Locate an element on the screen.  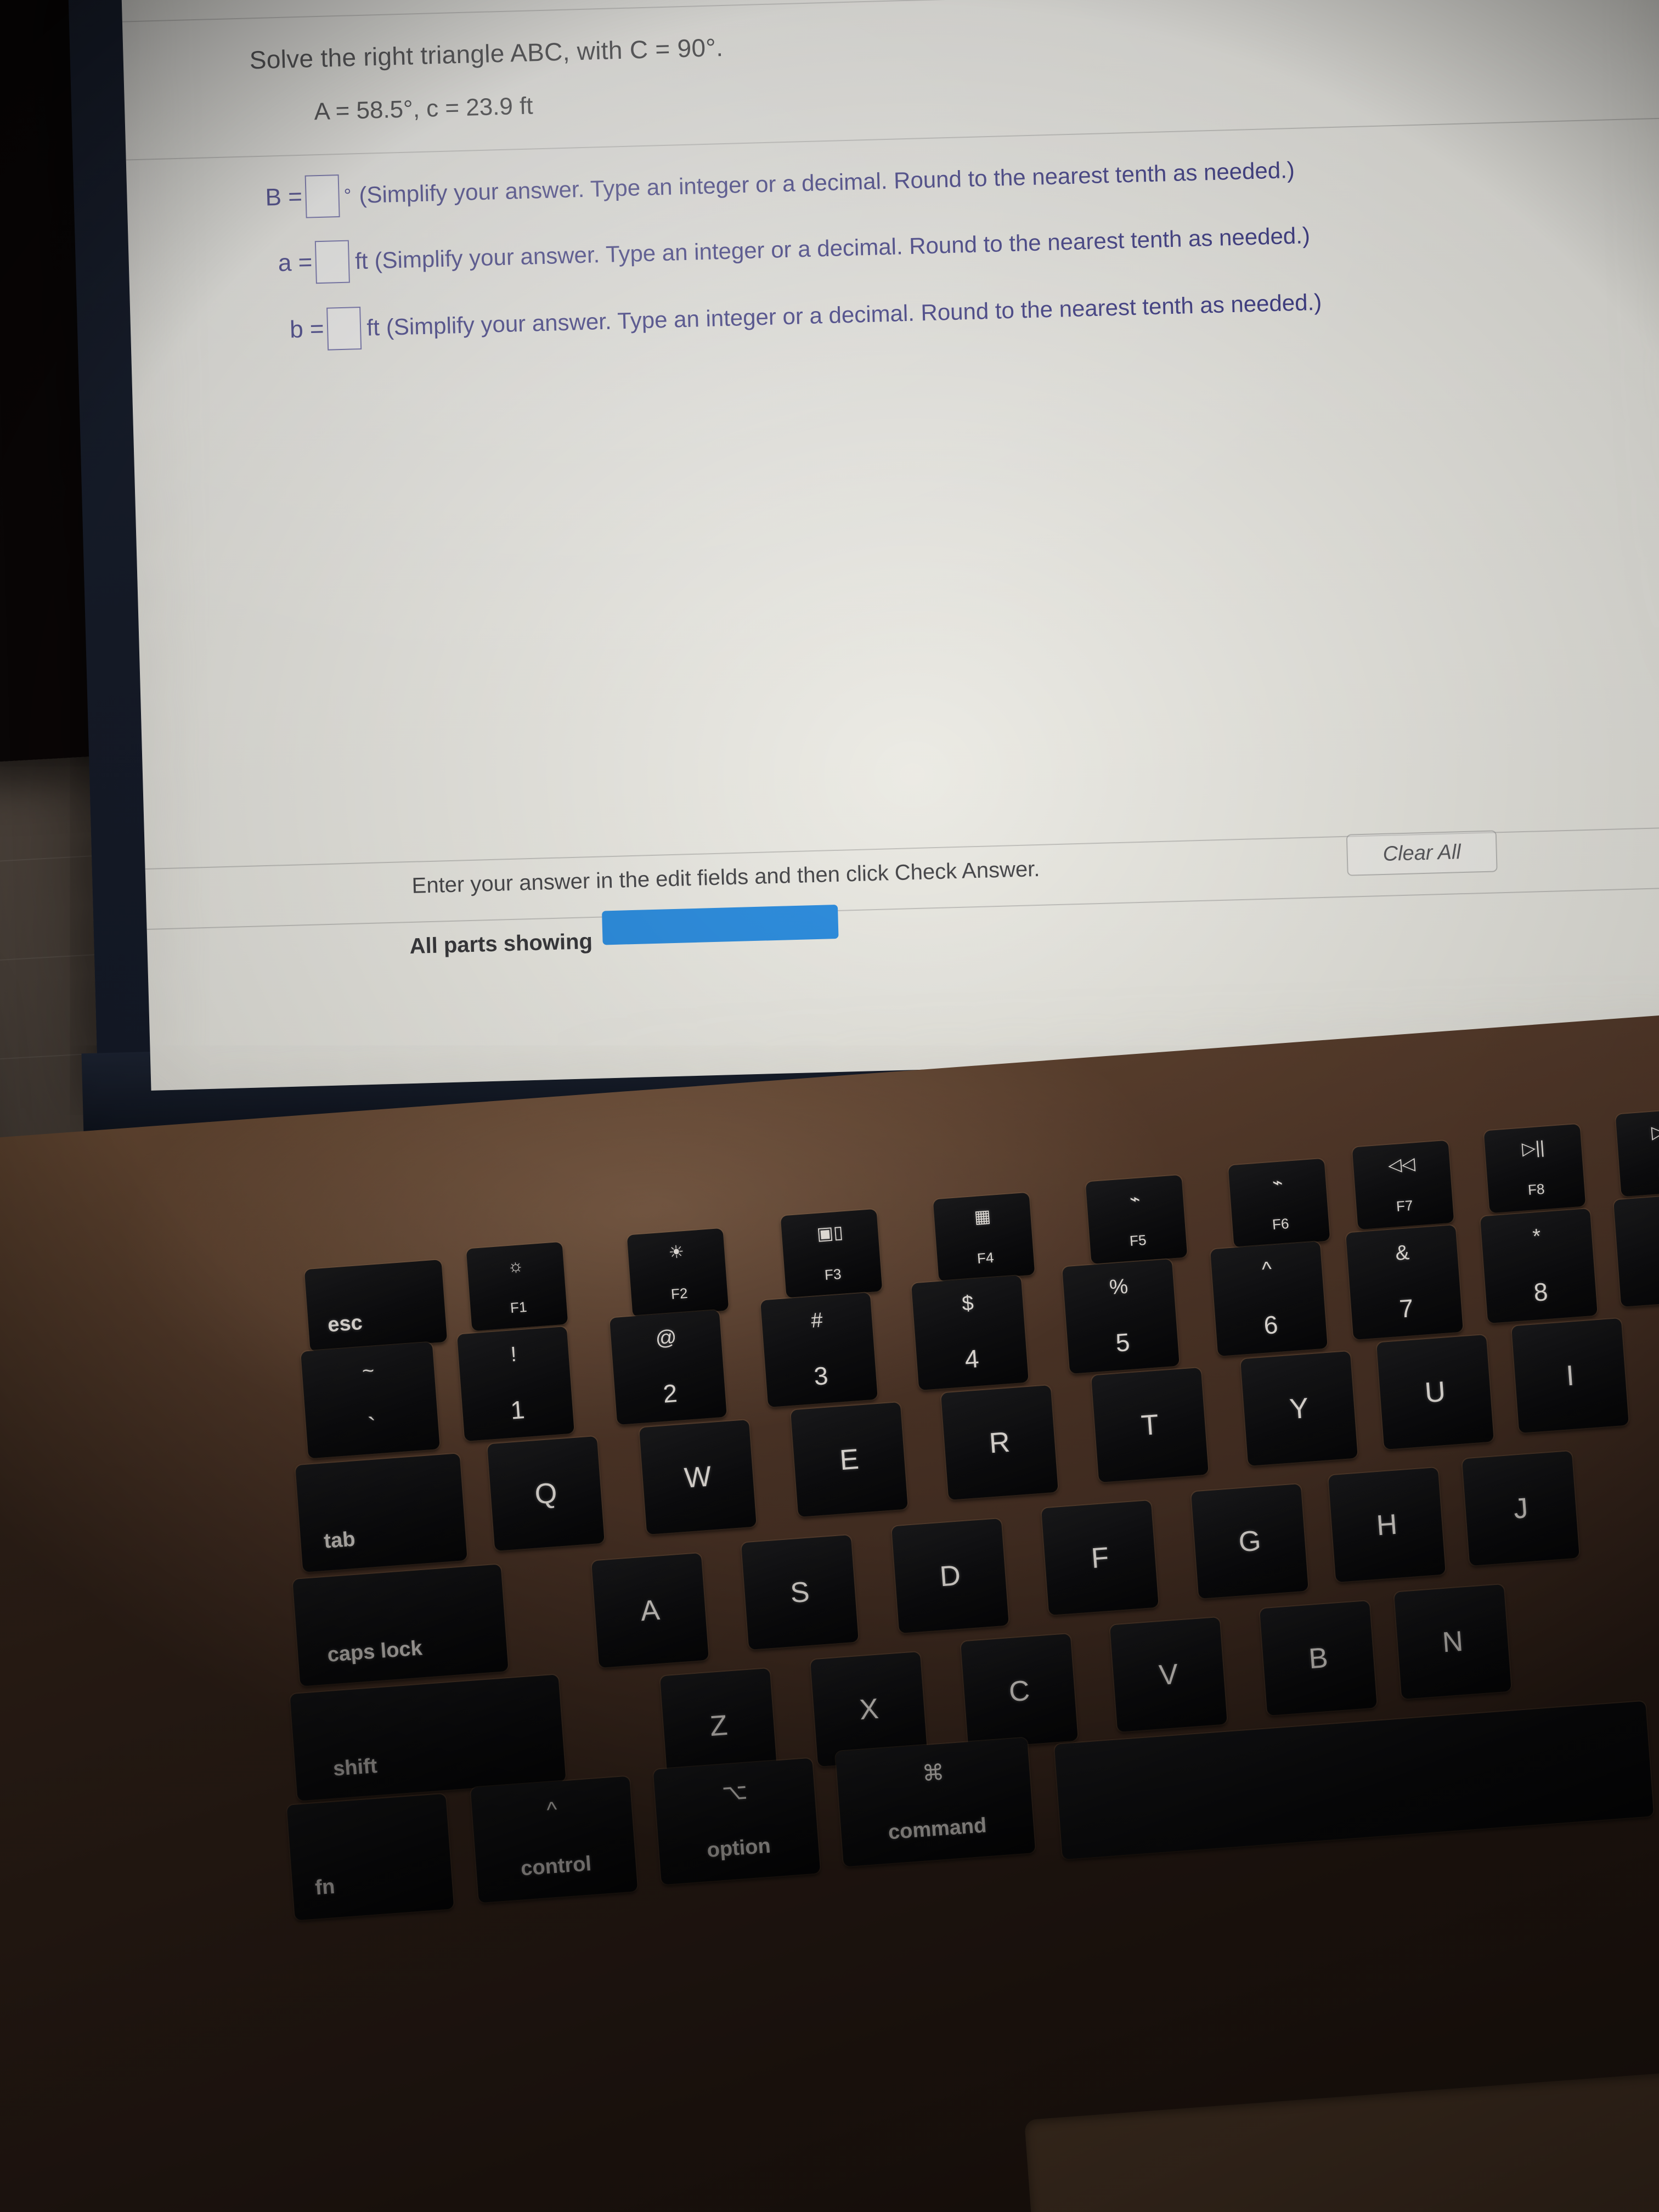
key-f7: ◁◁ F7 is located at coordinates (1403, 1185).